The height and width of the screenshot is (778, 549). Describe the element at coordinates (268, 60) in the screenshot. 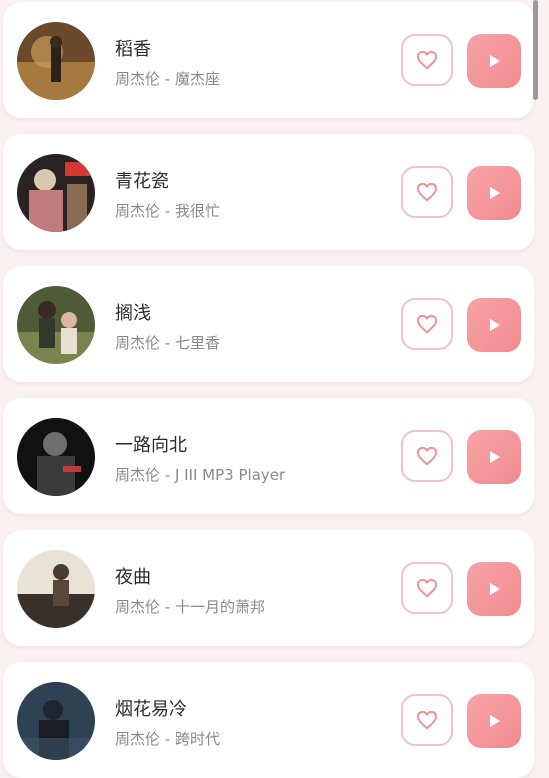

I see `song-card: 稻香 周杰伦 - 魔杰座` at that location.